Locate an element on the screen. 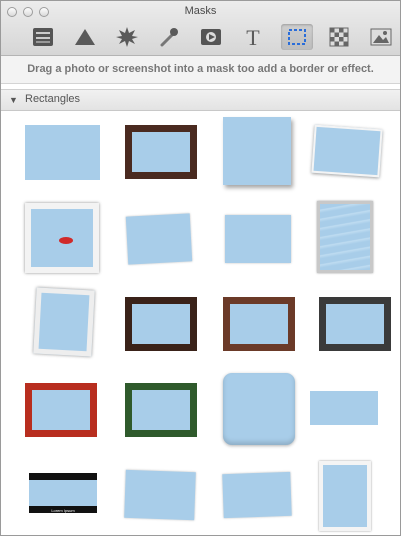  pattern-tool-button is located at coordinates (339, 37).